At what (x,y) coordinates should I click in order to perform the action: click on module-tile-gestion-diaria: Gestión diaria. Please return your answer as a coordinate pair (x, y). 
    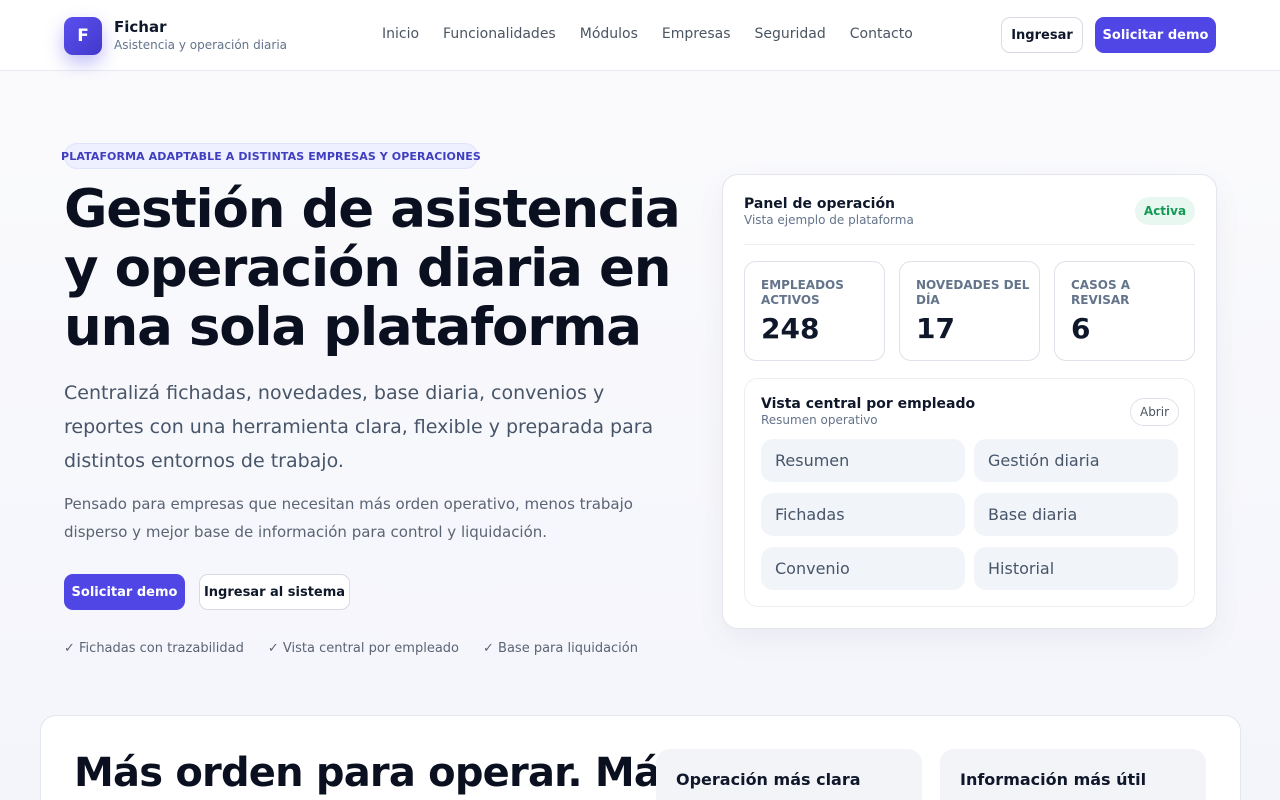
    Looking at the image, I should click on (1076, 460).